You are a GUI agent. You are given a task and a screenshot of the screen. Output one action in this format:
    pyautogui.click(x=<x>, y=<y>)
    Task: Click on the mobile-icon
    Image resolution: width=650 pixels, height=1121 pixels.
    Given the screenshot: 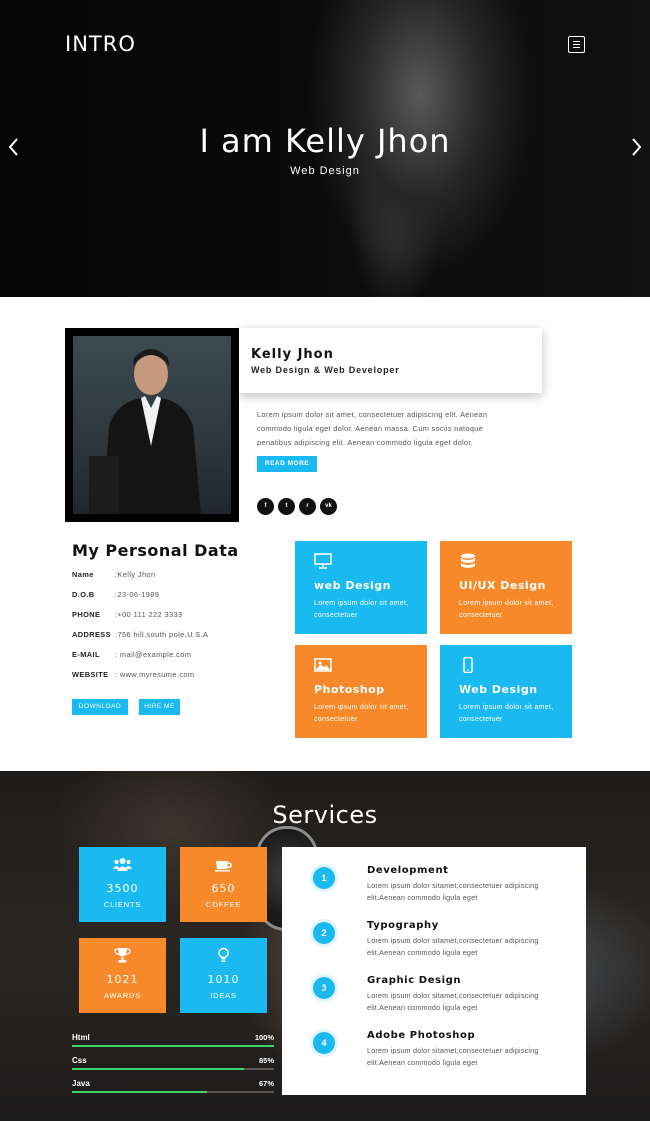 What is the action you would take?
    pyautogui.click(x=468, y=665)
    